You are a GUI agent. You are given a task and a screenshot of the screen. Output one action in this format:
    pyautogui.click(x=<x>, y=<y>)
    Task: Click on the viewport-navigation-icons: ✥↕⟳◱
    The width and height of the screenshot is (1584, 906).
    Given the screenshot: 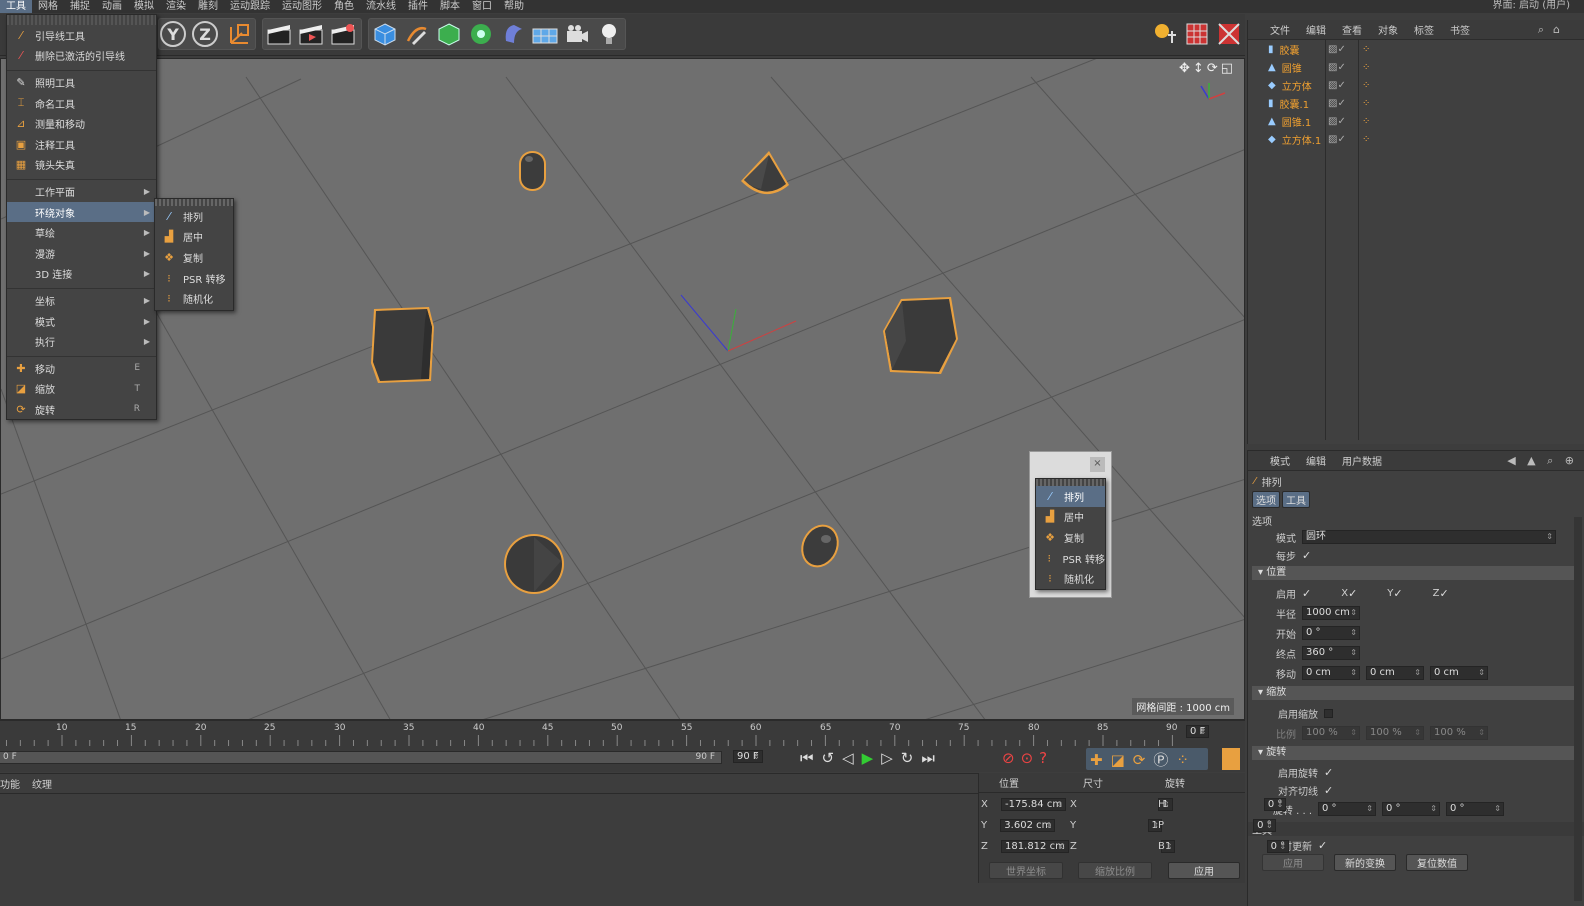 What is the action you would take?
    pyautogui.click(x=1207, y=68)
    